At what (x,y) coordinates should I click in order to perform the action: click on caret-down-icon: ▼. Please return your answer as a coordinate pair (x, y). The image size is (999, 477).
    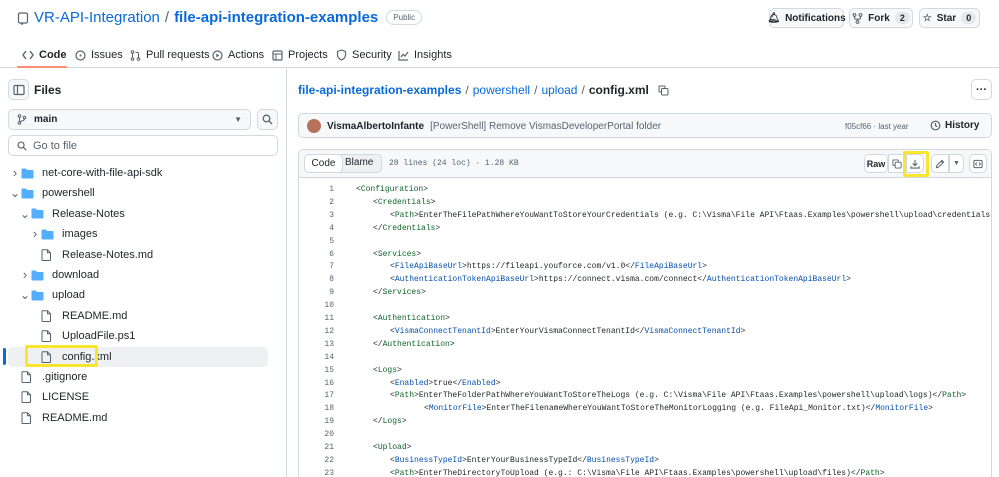
    Looking at the image, I should click on (956, 163).